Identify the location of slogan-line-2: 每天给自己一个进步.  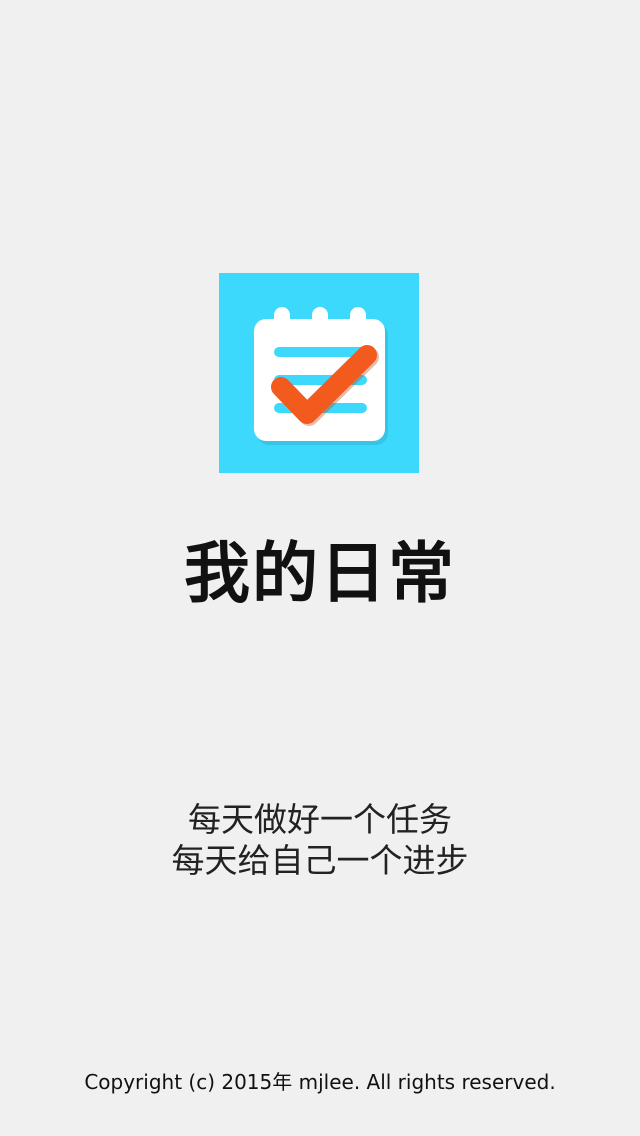
(320, 860).